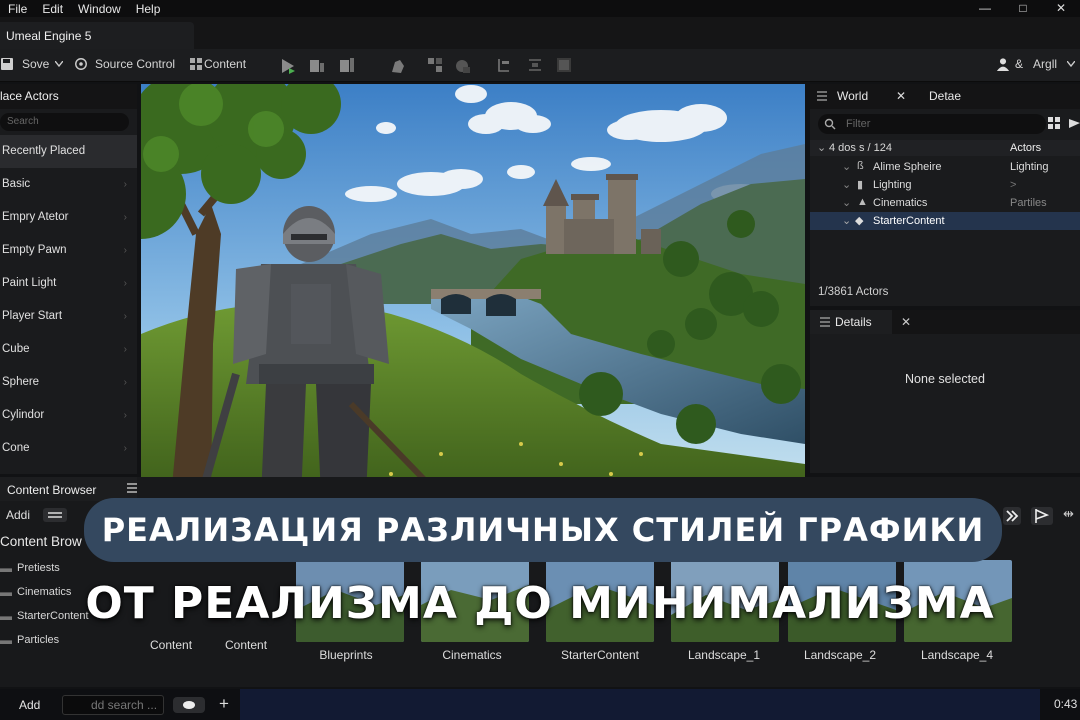  I want to click on maximize-button: □, so click(1023, 8).